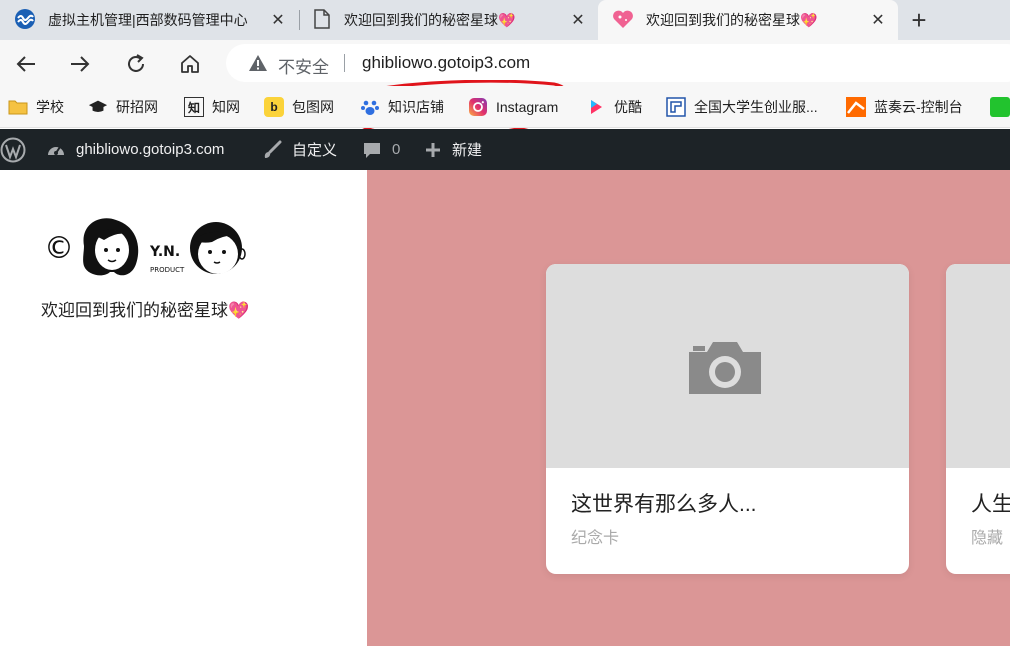 This screenshot has width=1010, height=646. I want to click on folder-icon, so click(18, 107).